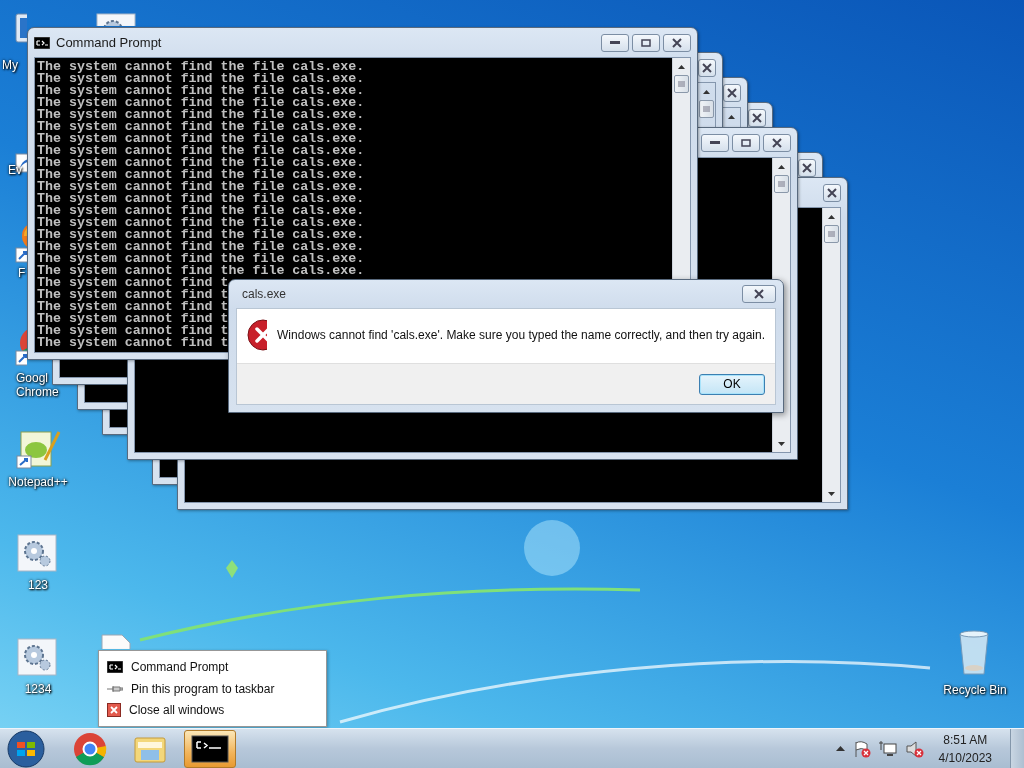  I want to click on gear-icon, so click(116, 19).